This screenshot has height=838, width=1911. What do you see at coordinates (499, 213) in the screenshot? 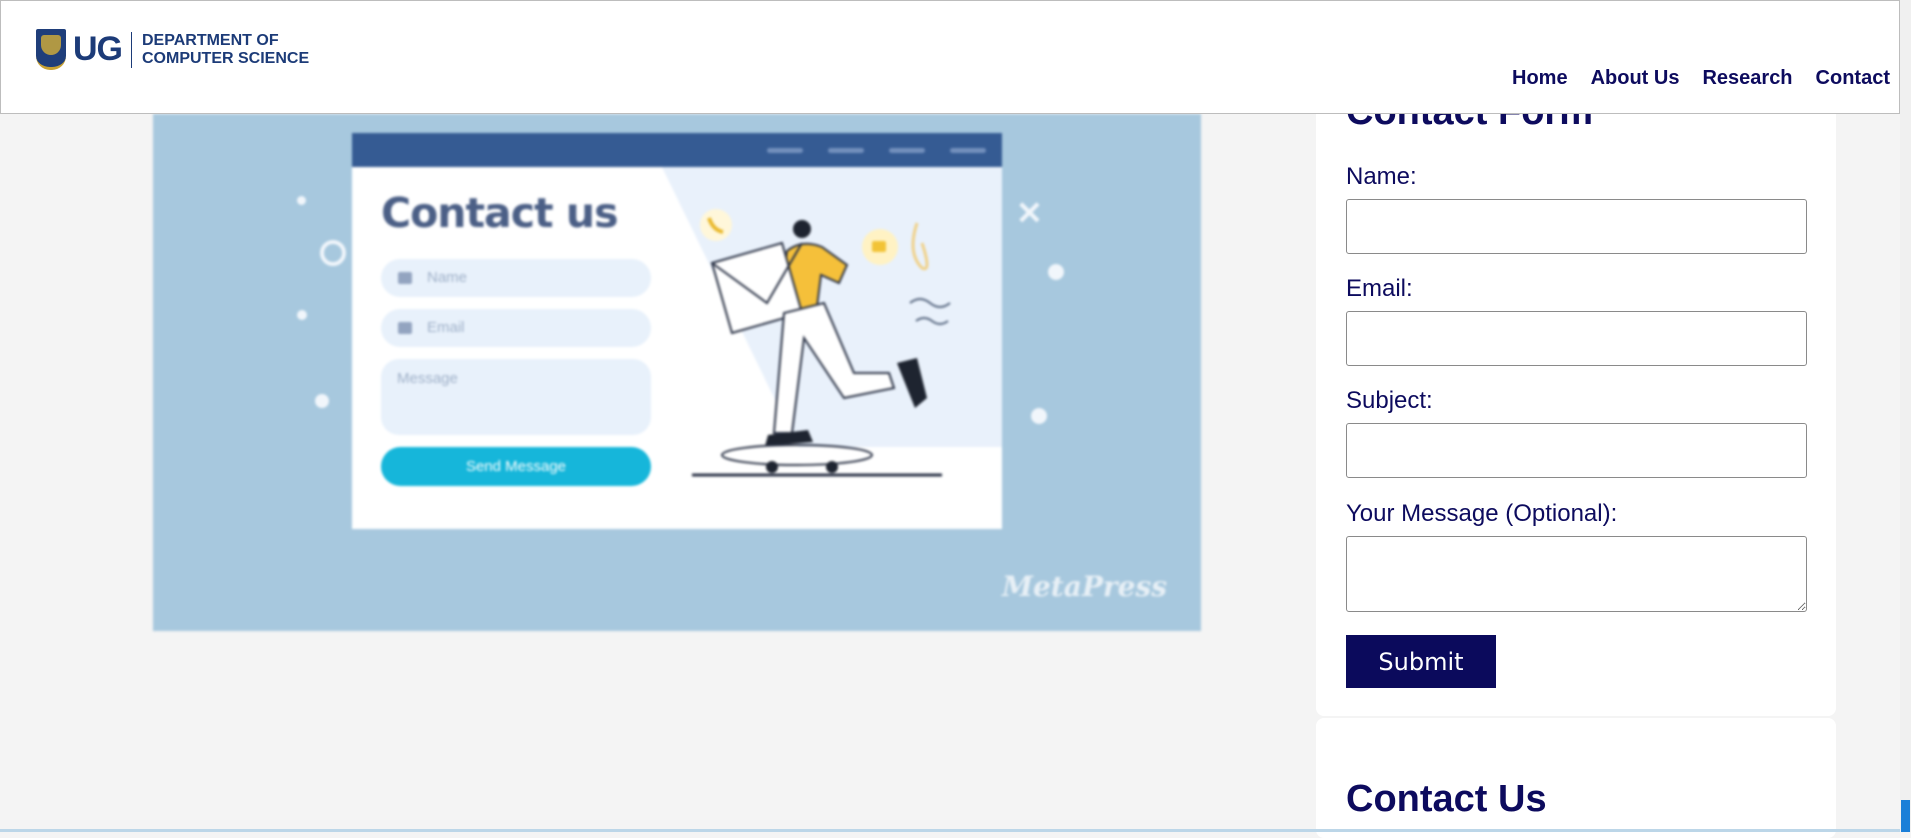
I see `mock-title: Contact us` at bounding box center [499, 213].